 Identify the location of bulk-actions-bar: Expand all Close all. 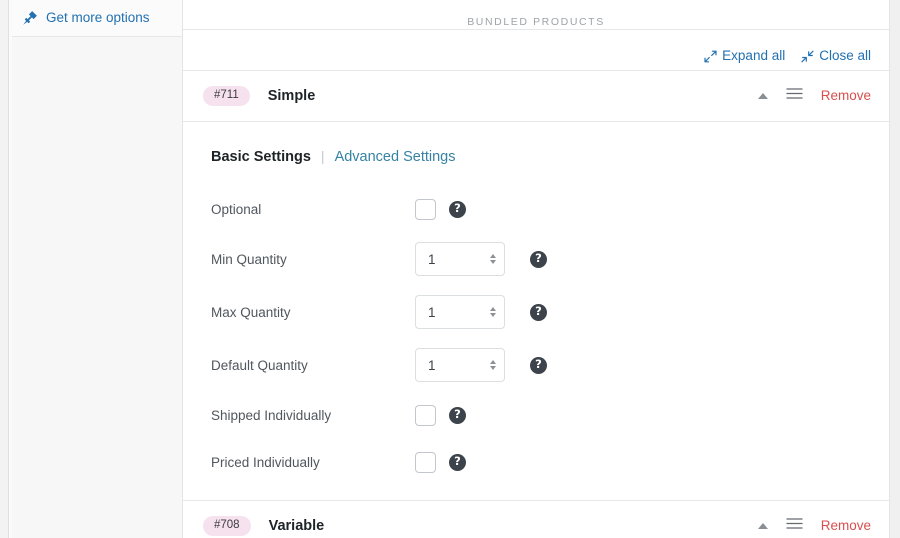
(536, 56).